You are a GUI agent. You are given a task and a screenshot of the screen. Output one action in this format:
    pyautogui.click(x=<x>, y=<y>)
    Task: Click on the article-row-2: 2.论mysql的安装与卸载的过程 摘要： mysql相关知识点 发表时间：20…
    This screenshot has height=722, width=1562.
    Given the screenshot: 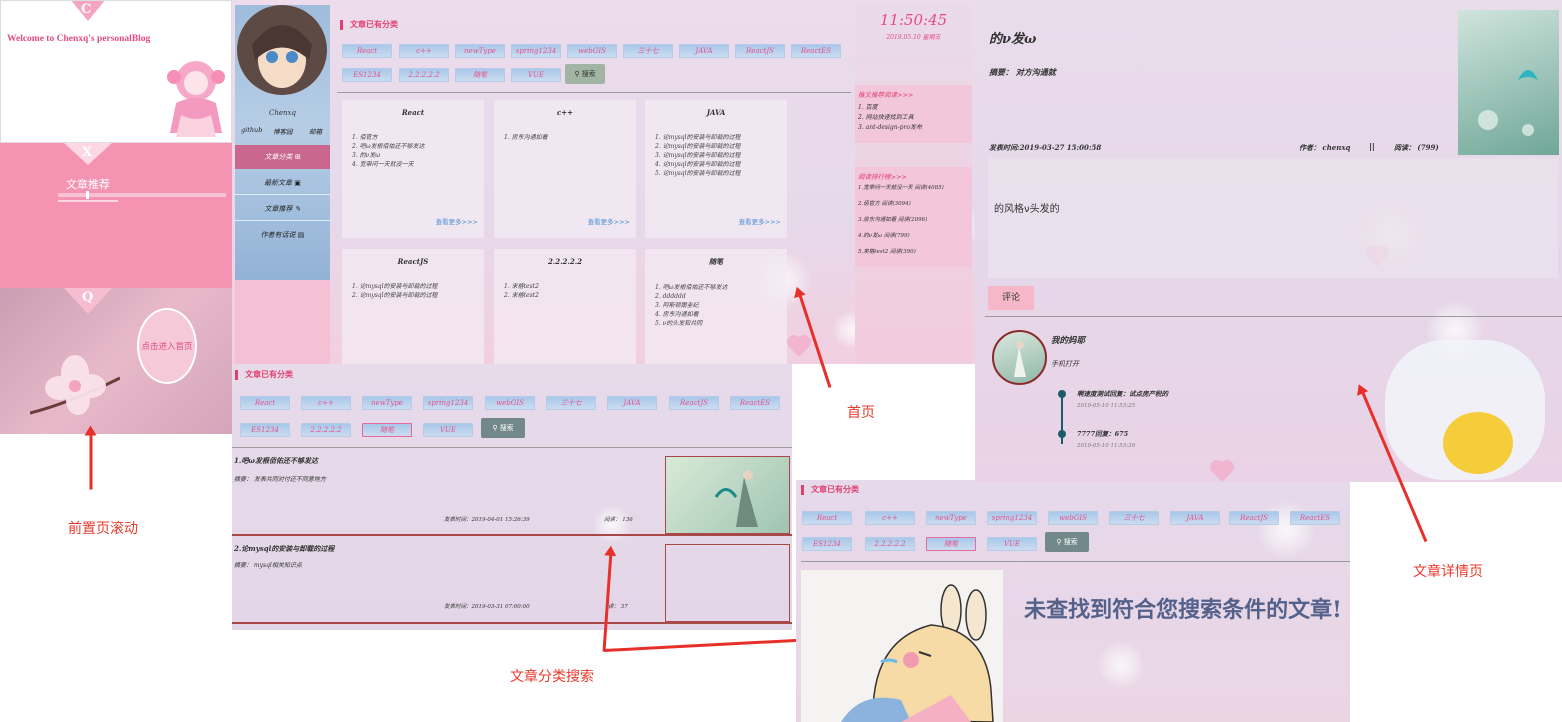 What is the action you would take?
    pyautogui.click(x=512, y=582)
    